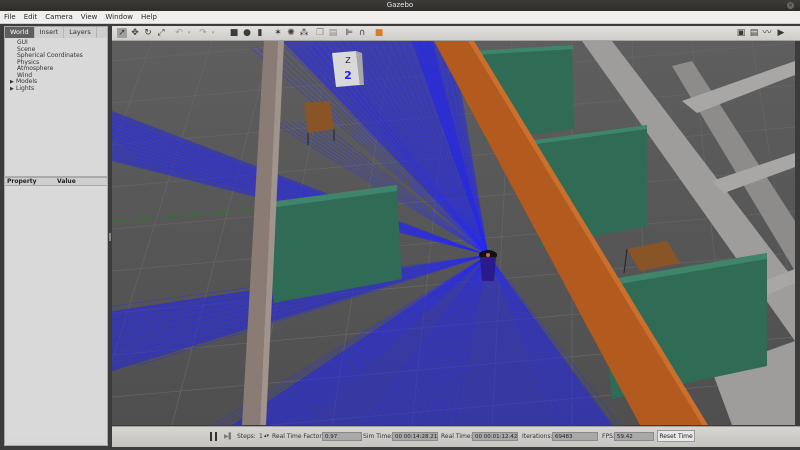  Describe the element at coordinates (234, 33) in the screenshot. I see `box-icon: ■` at that location.